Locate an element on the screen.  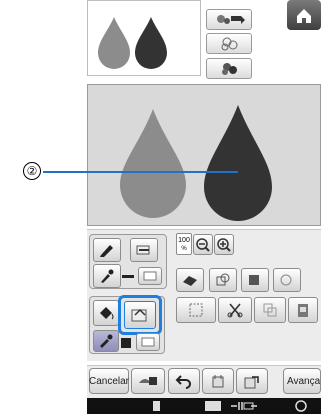
fill-color-icon is located at coordinates (148, 342).